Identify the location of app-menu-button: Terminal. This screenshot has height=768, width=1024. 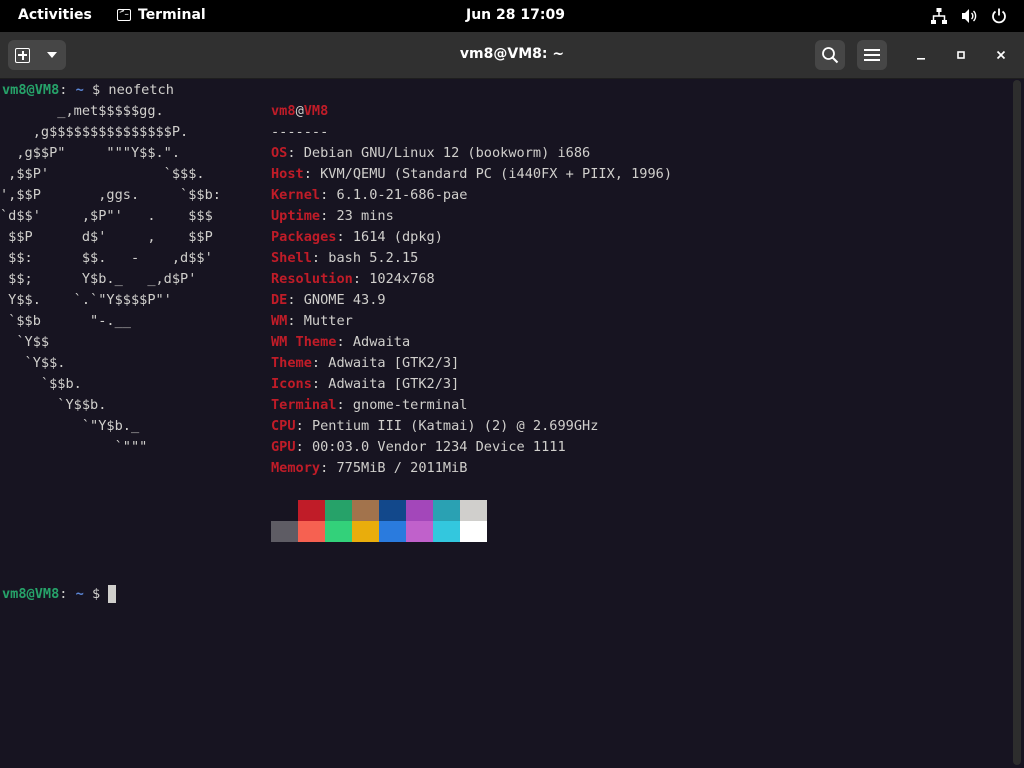
(161, 15).